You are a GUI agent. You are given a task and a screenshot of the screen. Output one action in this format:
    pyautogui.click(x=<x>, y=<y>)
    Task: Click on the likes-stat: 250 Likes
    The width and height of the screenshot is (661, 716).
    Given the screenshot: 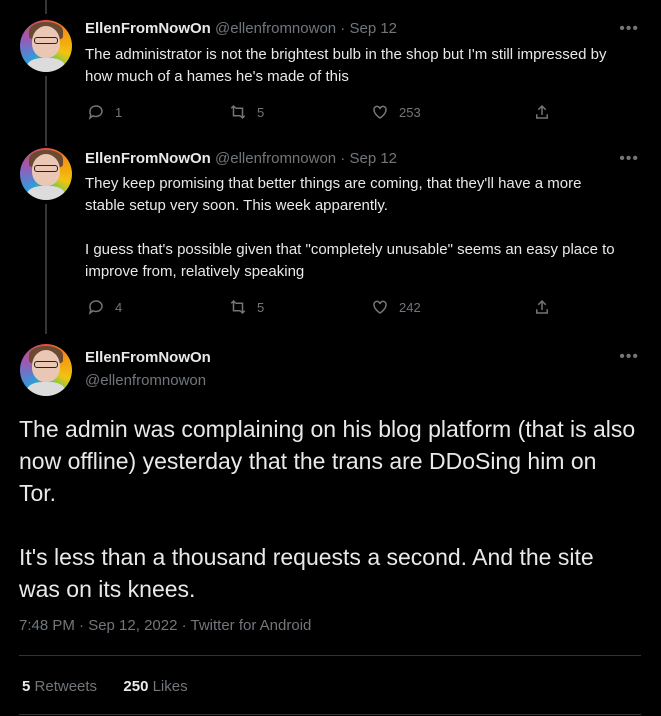 What is the action you would take?
    pyautogui.click(x=155, y=686)
    